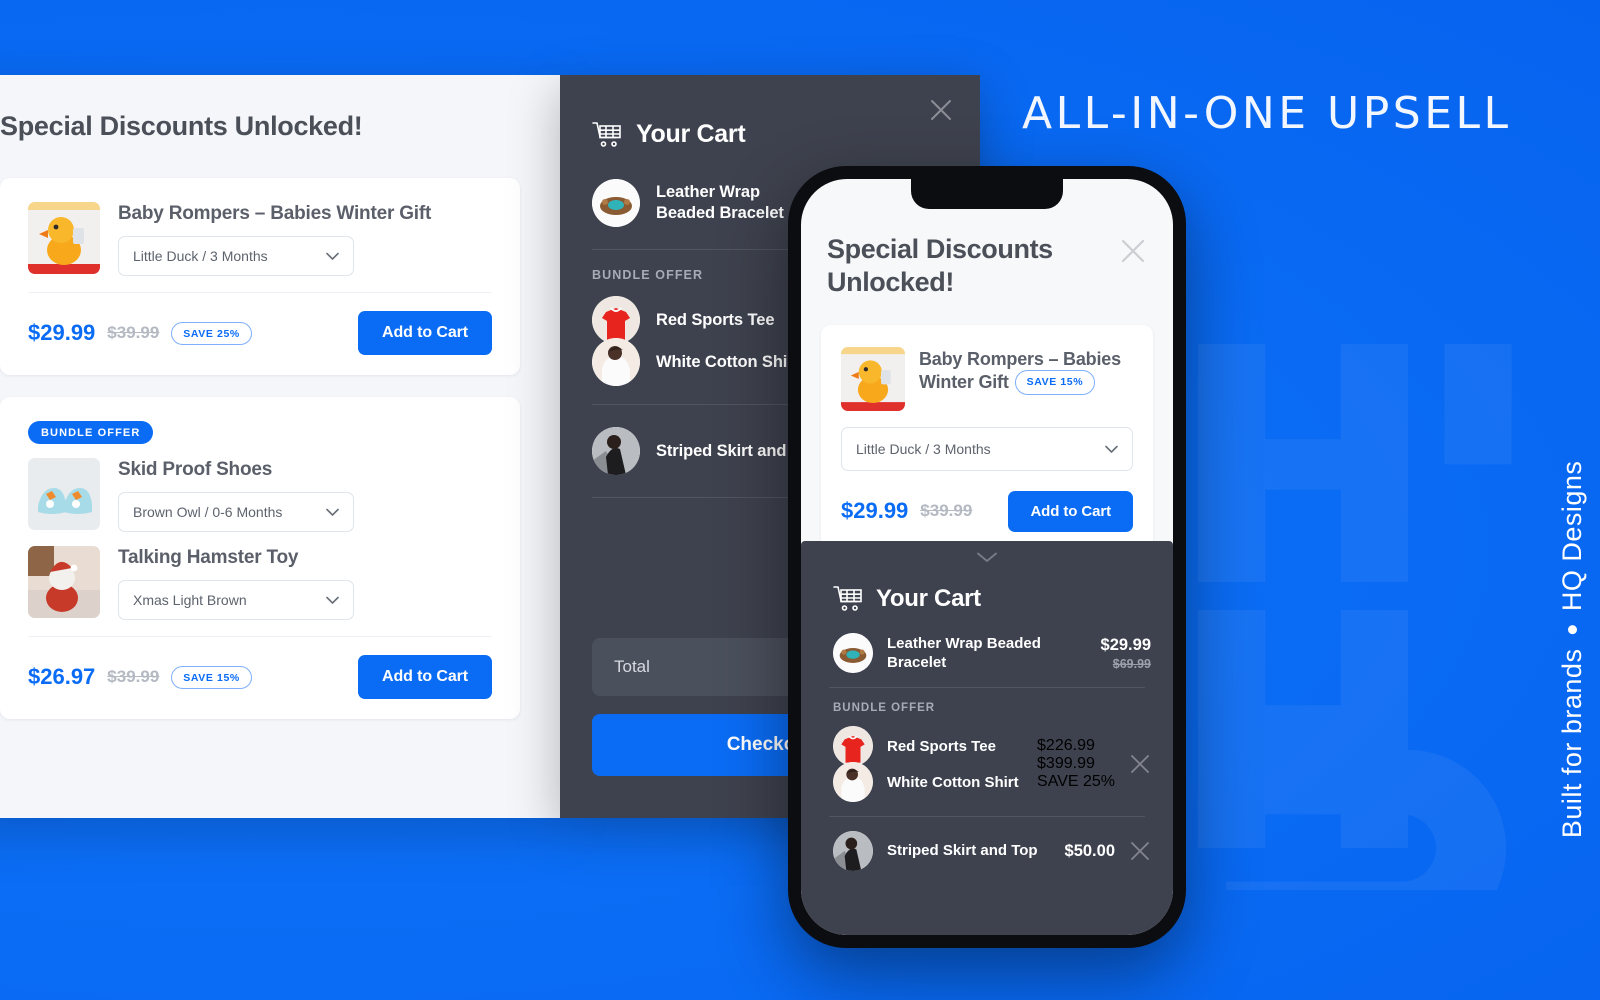 The height and width of the screenshot is (1000, 1600). What do you see at coordinates (962, 851) in the screenshot?
I see `cart-item-name: Striped Skirt and Top` at bounding box center [962, 851].